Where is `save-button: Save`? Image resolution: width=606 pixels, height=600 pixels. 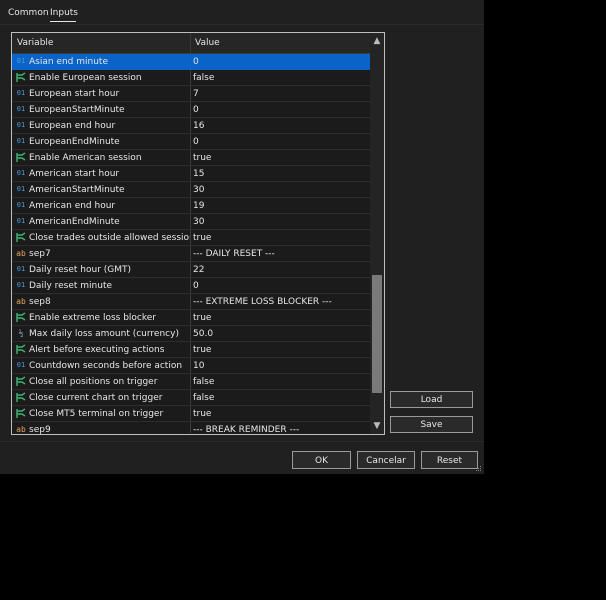 save-button: Save is located at coordinates (431, 424).